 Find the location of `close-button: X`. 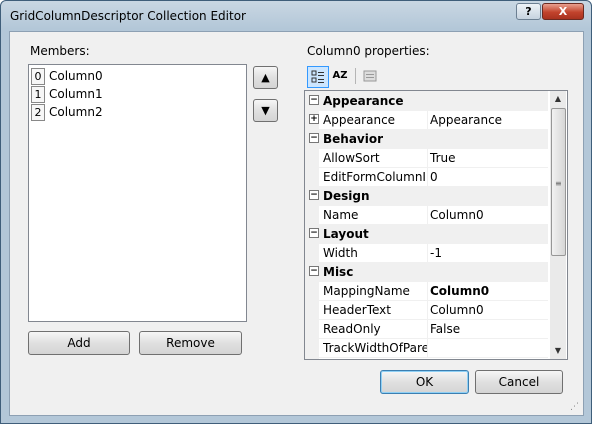

close-button: X is located at coordinates (563, 11).